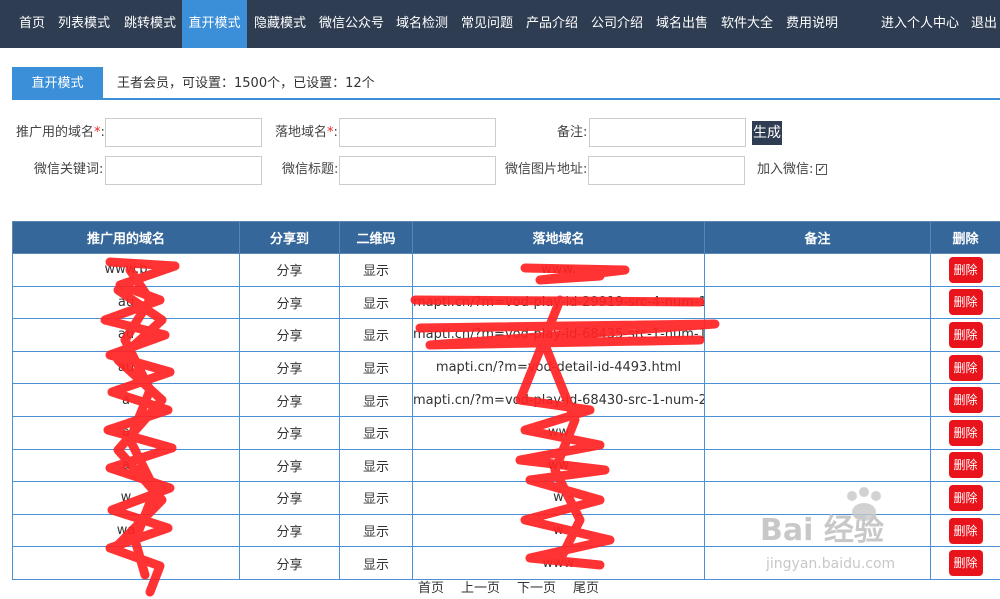 This screenshot has height=599, width=1000. What do you see at coordinates (572, 132) in the screenshot?
I see `remark-label: 备注:` at bounding box center [572, 132].